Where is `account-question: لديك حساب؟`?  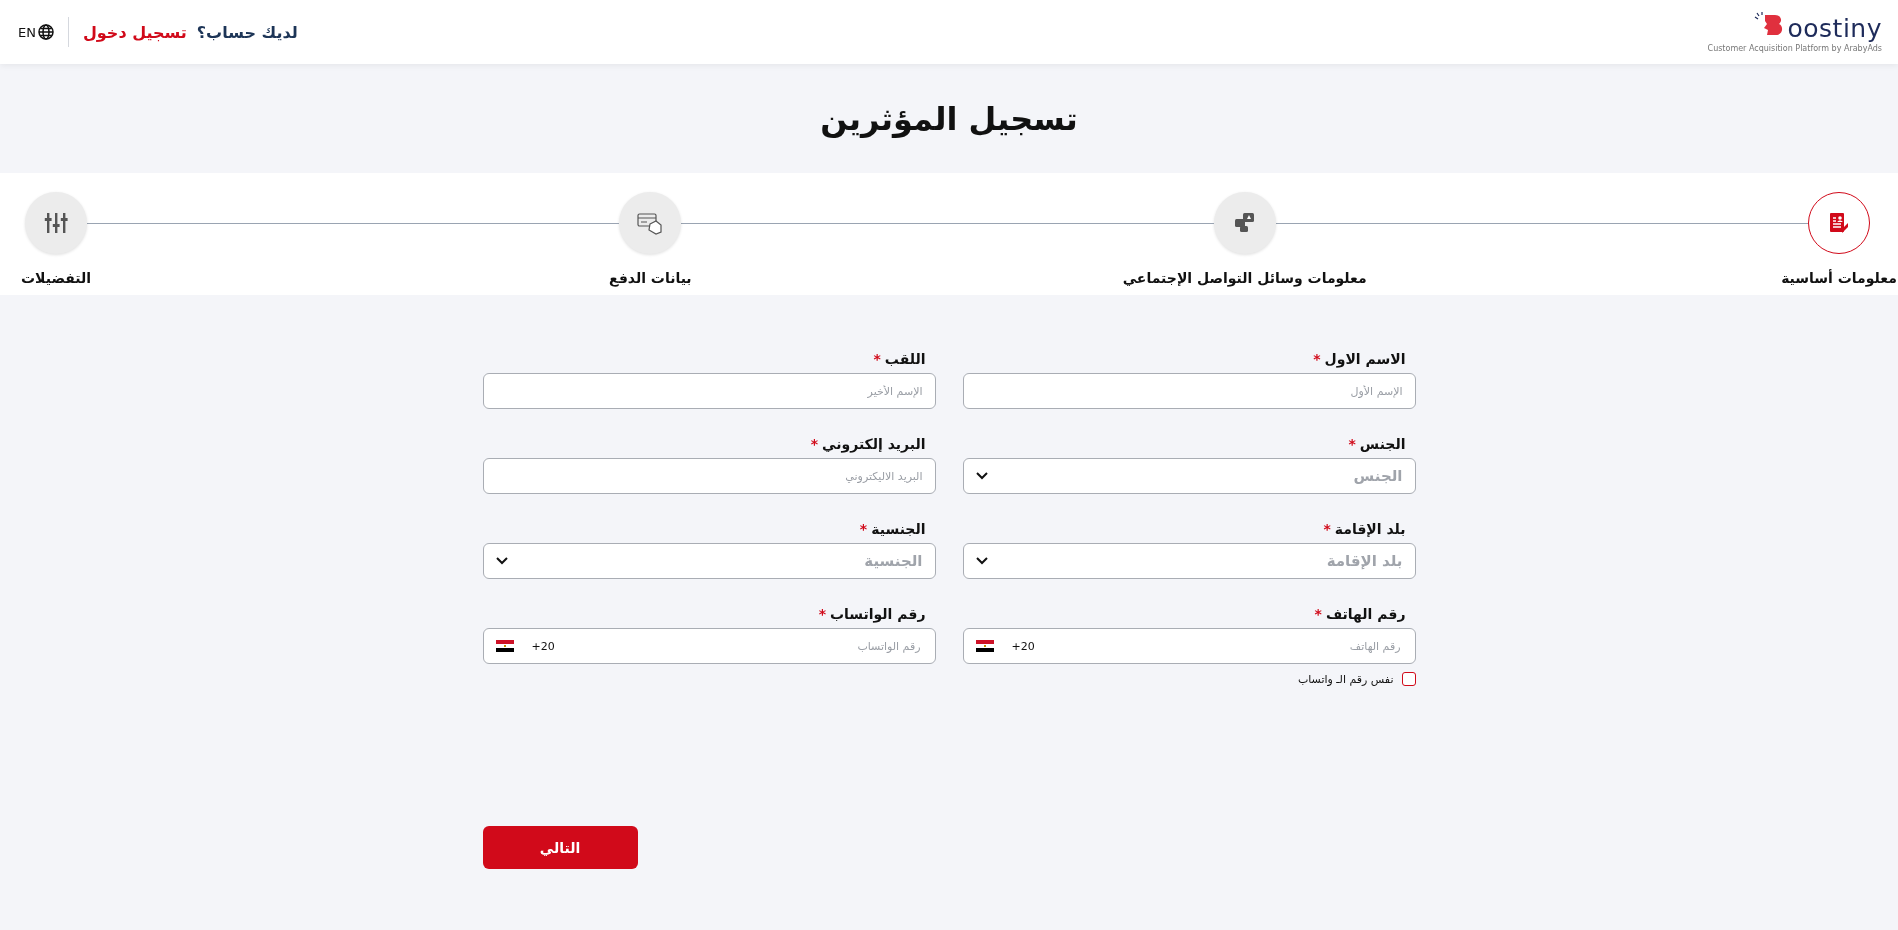 account-question: لديك حساب؟ is located at coordinates (247, 32).